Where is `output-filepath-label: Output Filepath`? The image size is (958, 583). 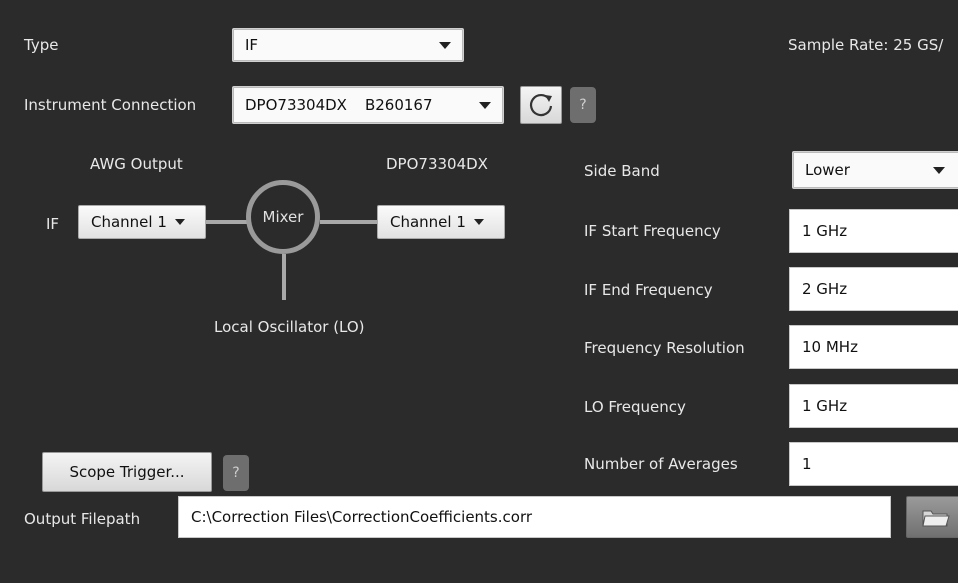 output-filepath-label: Output Filepath is located at coordinates (82, 519).